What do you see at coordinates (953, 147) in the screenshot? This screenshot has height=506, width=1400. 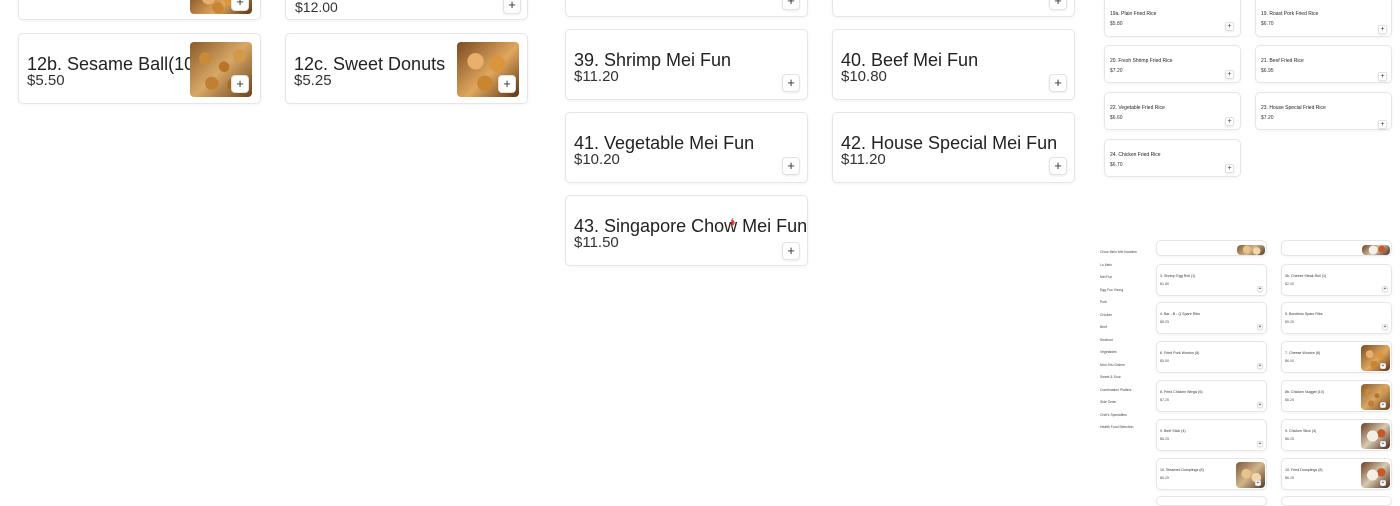 I see `menu-item-card: 42. House Special Mei Fun $11.20 +` at bounding box center [953, 147].